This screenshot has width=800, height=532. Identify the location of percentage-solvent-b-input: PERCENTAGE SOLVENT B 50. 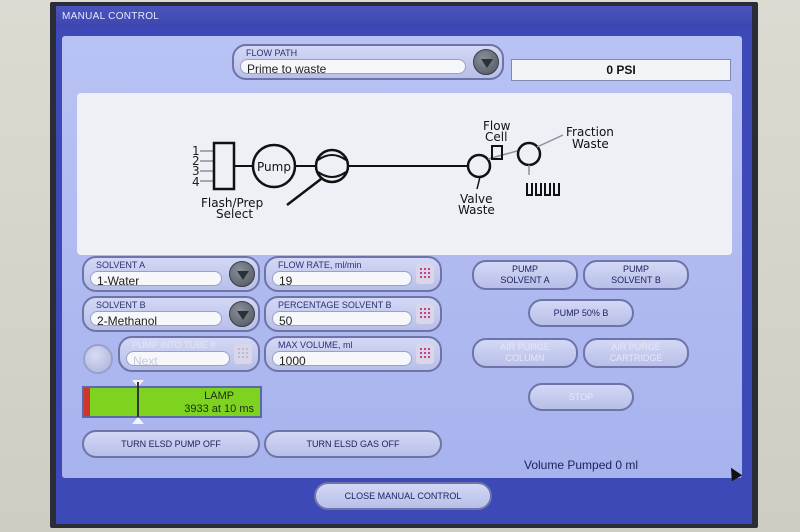
(353, 314).